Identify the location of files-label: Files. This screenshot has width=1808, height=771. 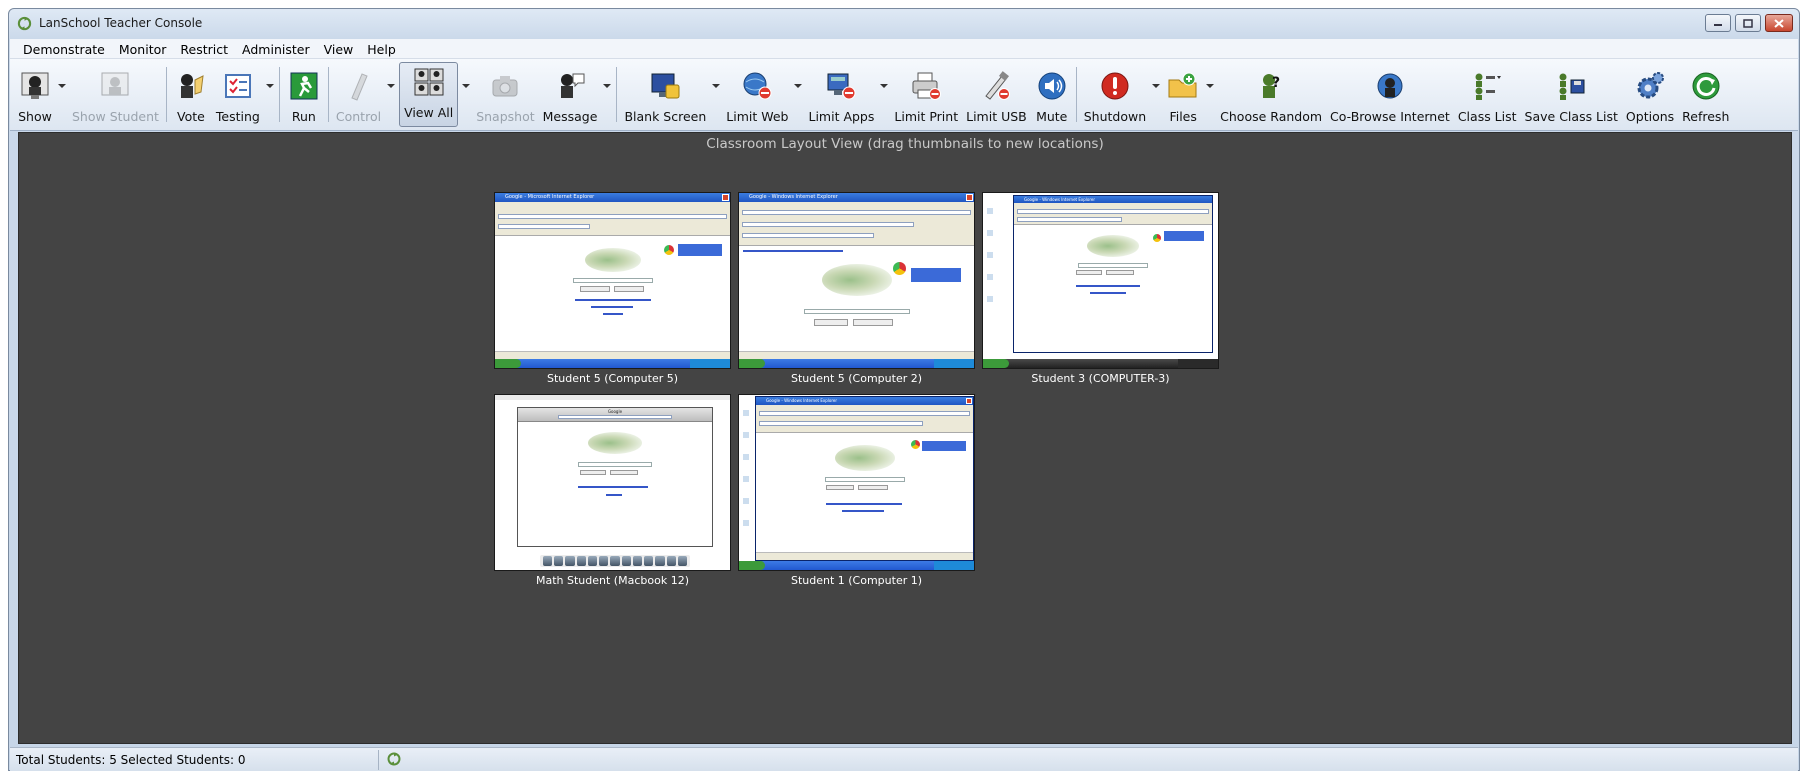
(1183, 116).